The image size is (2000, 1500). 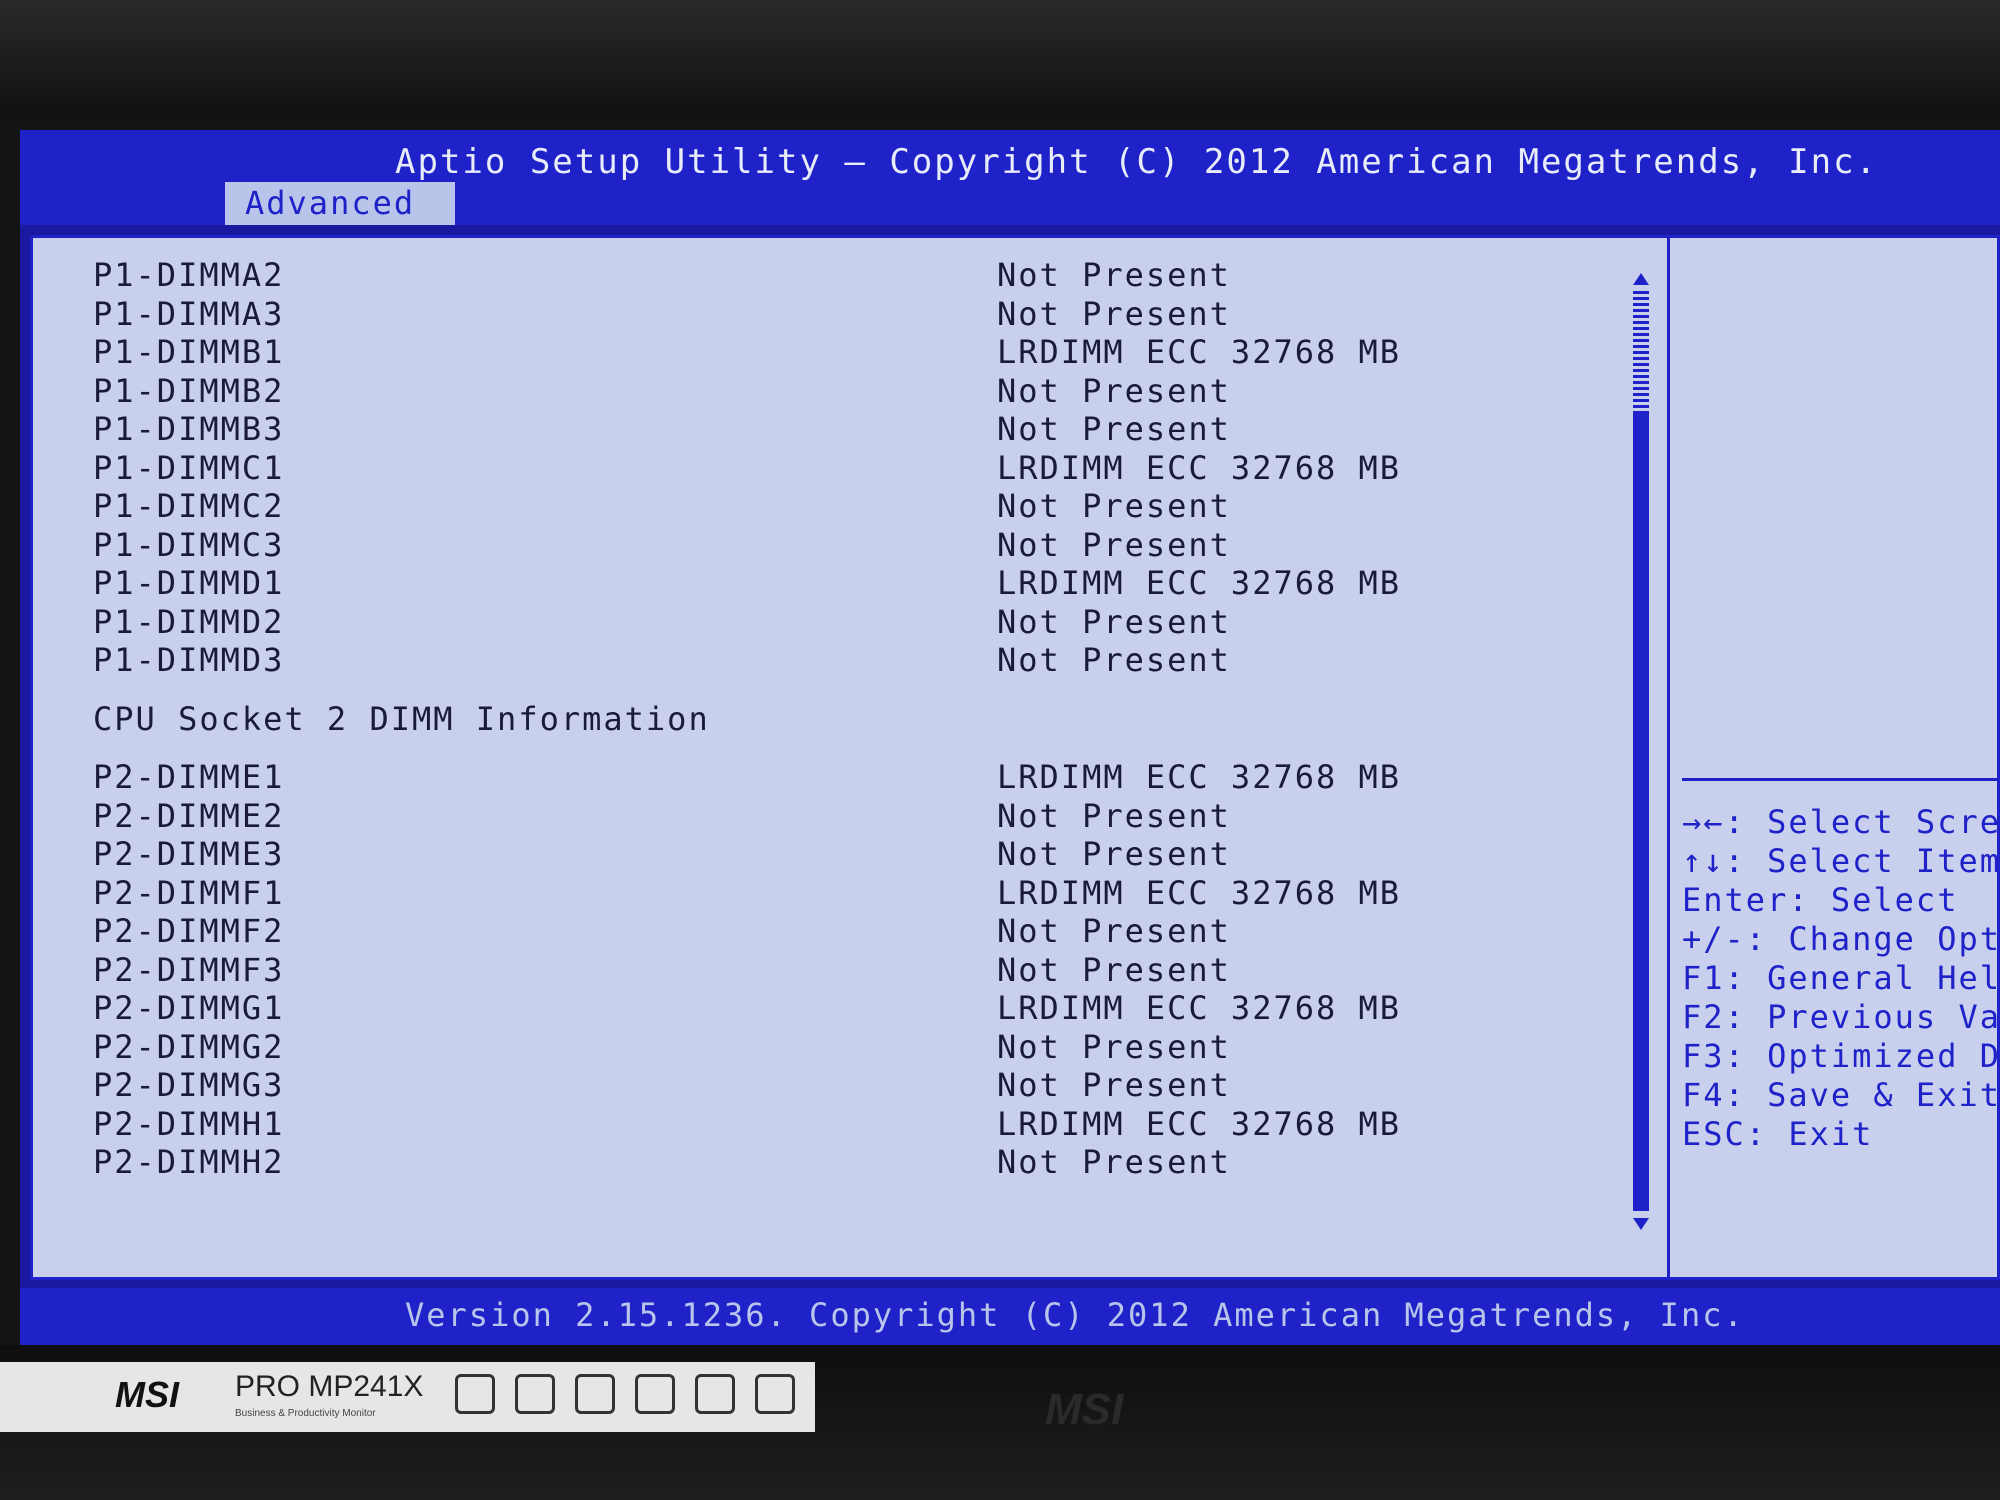 What do you see at coordinates (1641, 351) in the screenshot?
I see `scroll-thumb` at bounding box center [1641, 351].